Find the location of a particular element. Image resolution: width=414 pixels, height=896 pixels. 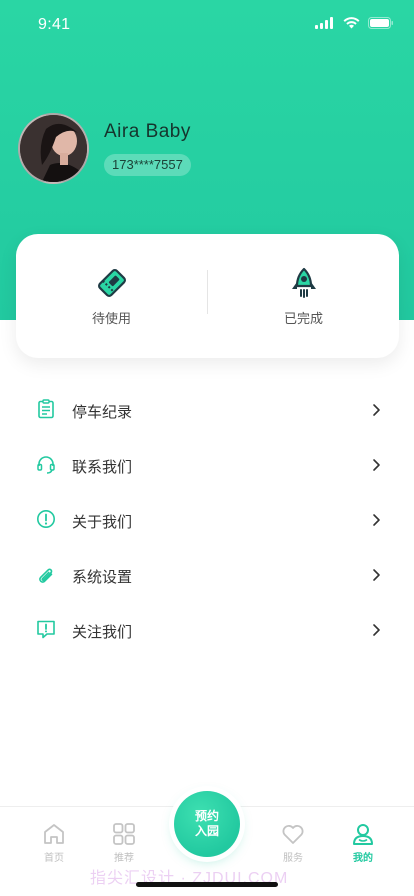

home-indicator is located at coordinates (207, 884).